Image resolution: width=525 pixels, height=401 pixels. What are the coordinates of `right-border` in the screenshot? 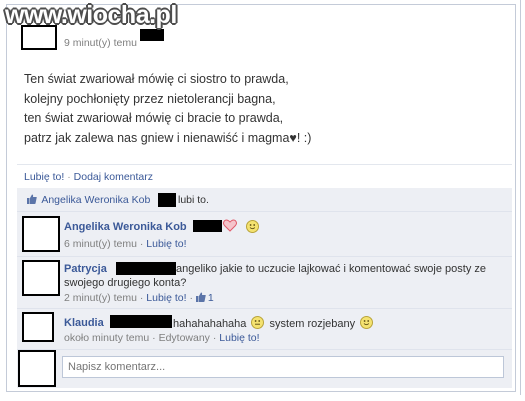 It's located at (520, 197).